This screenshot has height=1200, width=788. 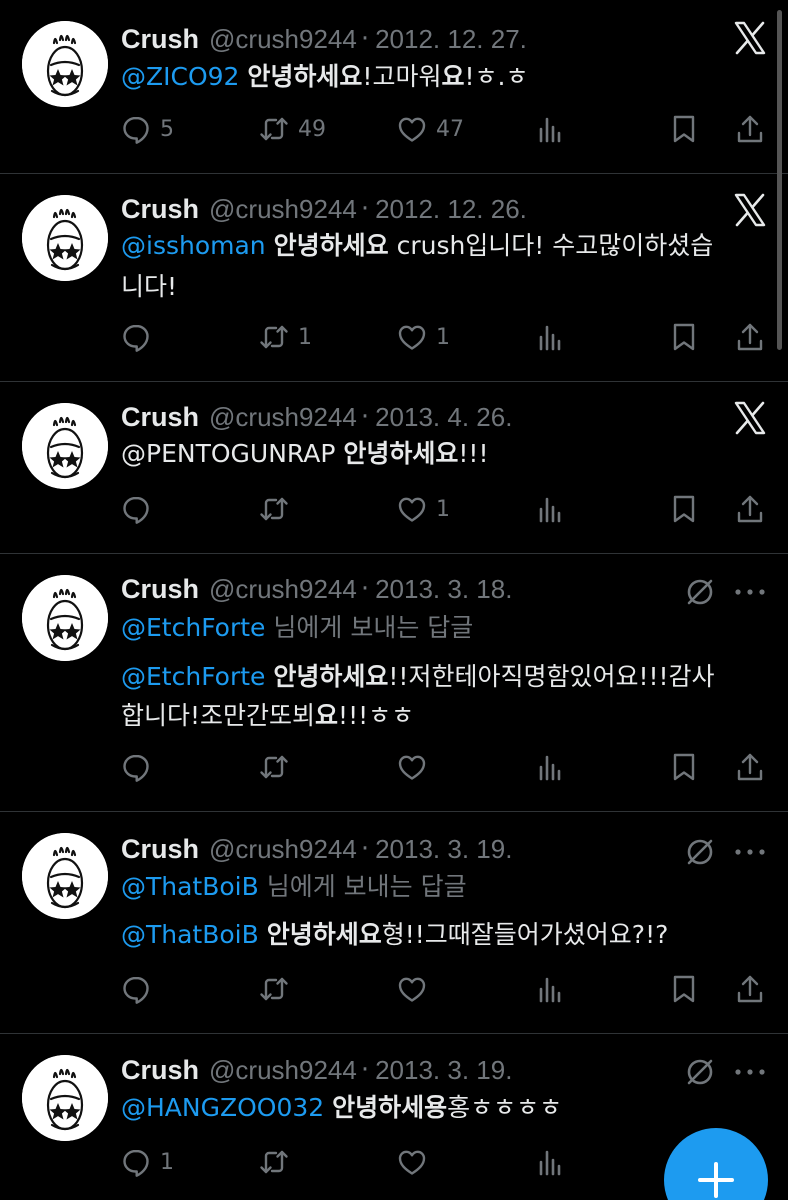 What do you see at coordinates (551, 245) in the screenshot?
I see `text-segment: crush입니다! 수고많이하셨습` at bounding box center [551, 245].